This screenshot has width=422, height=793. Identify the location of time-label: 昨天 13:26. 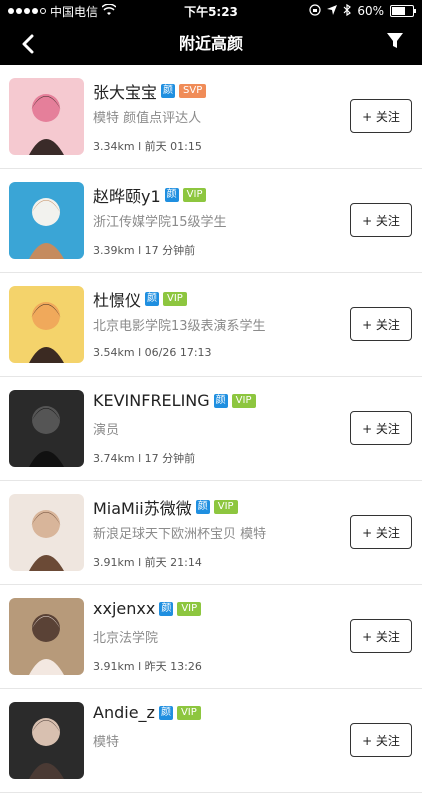
(173, 666).